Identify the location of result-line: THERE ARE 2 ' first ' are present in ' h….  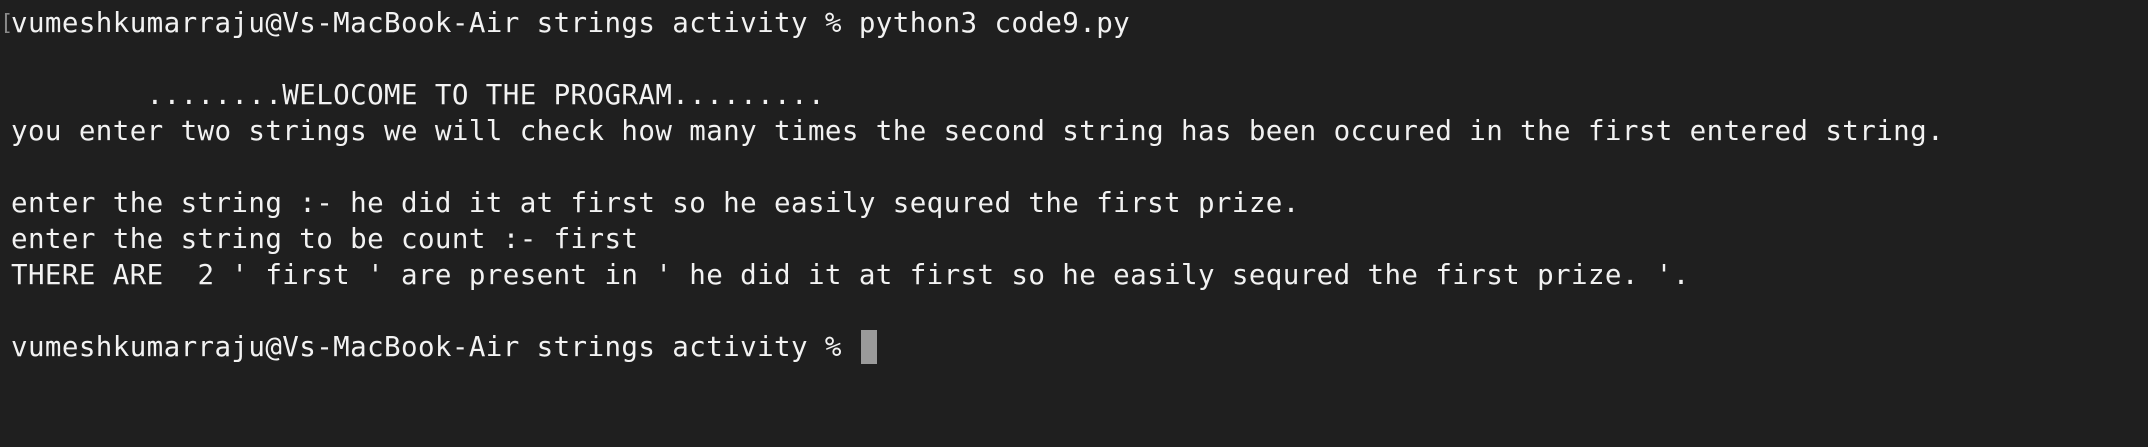
(850, 275).